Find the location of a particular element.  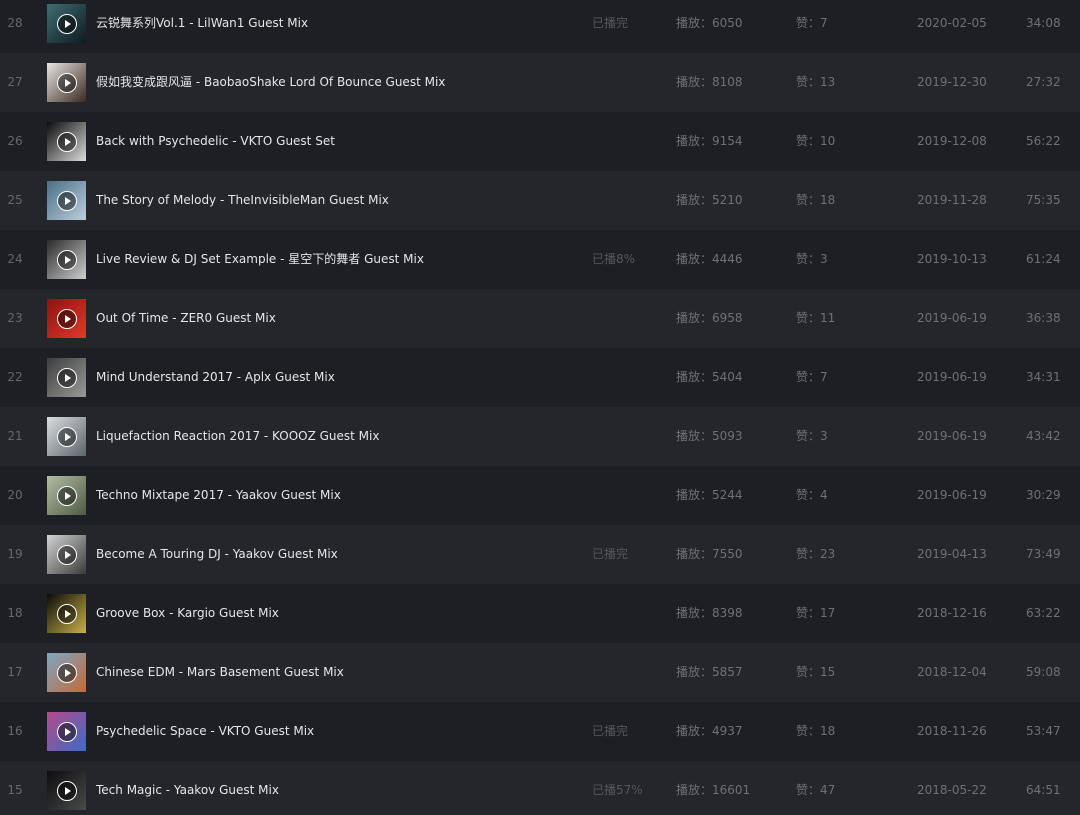

play-count: 播放：4446 is located at coordinates (709, 259).